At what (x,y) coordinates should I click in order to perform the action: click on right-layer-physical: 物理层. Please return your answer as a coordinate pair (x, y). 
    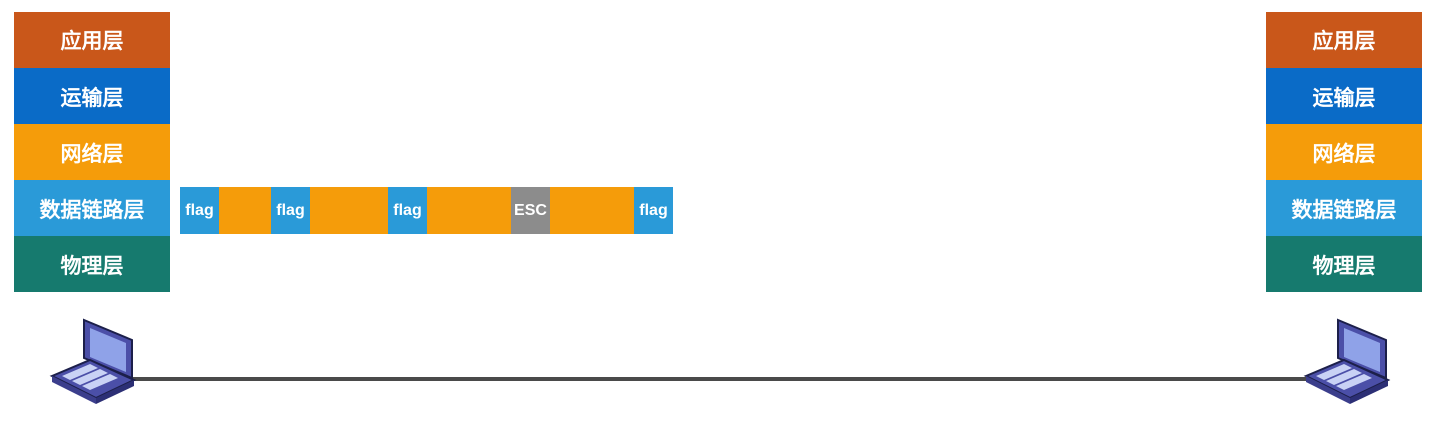
    Looking at the image, I should click on (1344, 264).